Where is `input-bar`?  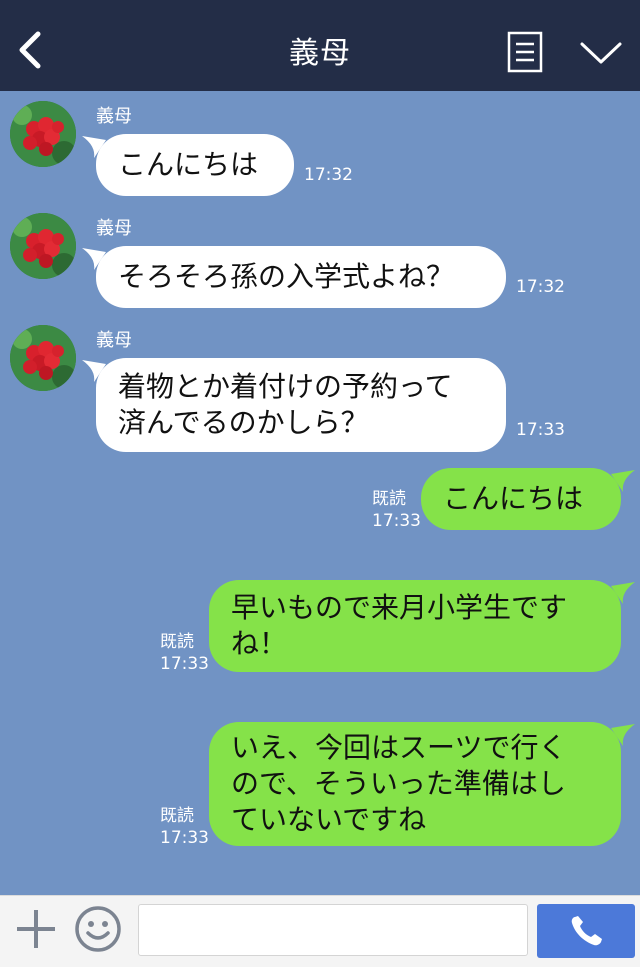
input-bar is located at coordinates (320, 931).